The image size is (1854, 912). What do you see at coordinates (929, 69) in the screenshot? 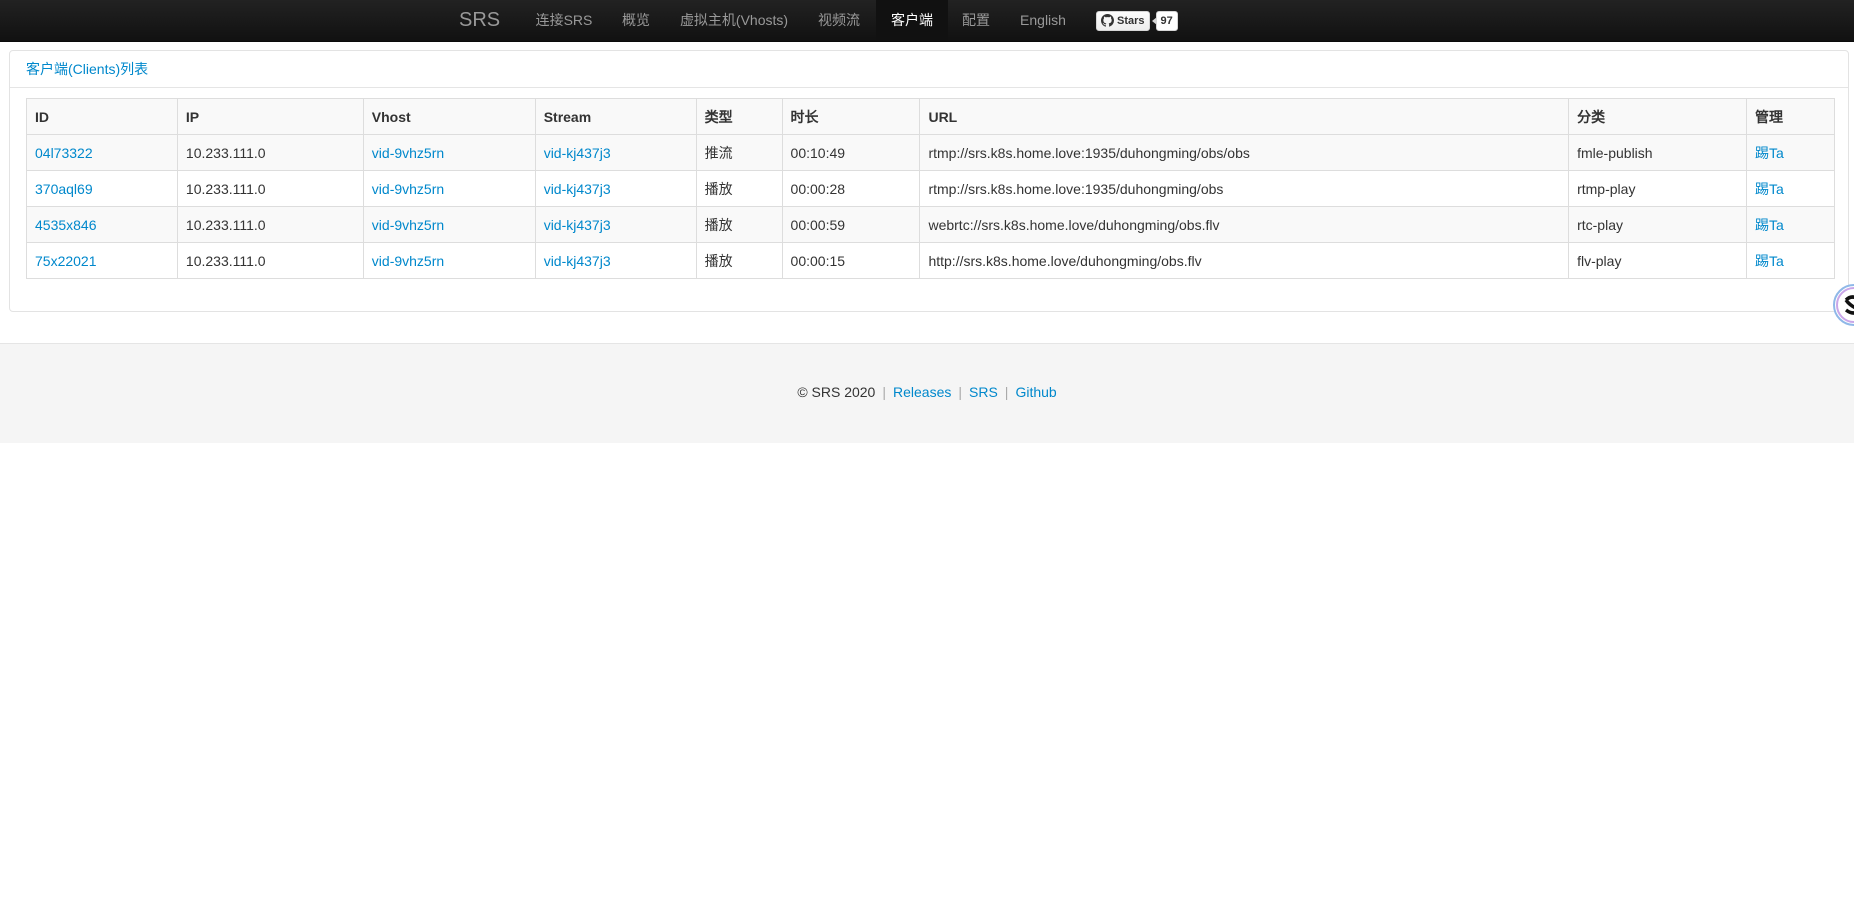
I see `panel-header: 客户端(Clients)列表` at bounding box center [929, 69].